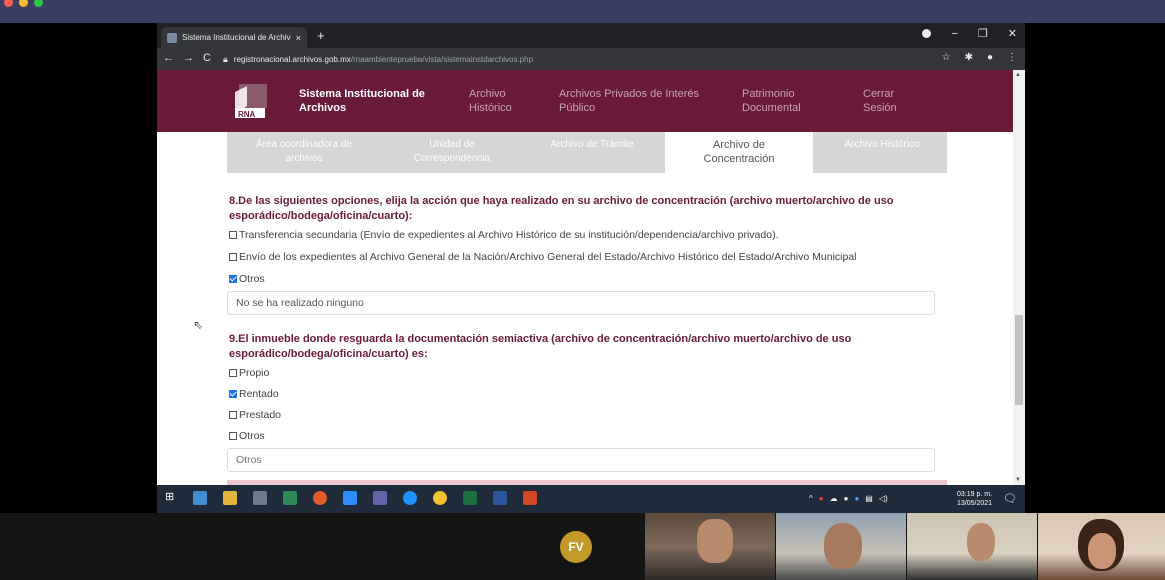 This screenshot has height=580, width=1165. What do you see at coordinates (470, 498) in the screenshot?
I see `excel-icon` at bounding box center [470, 498].